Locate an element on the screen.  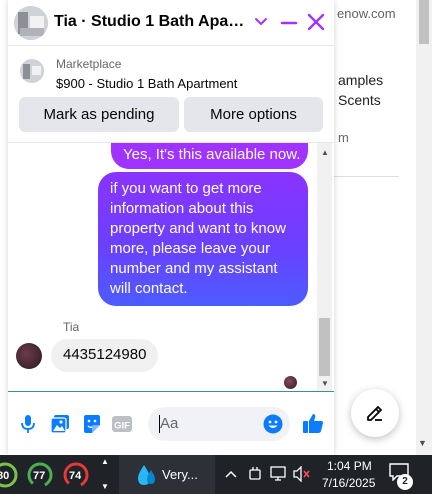
listing-small-thumbnail is located at coordinates (32, 71).